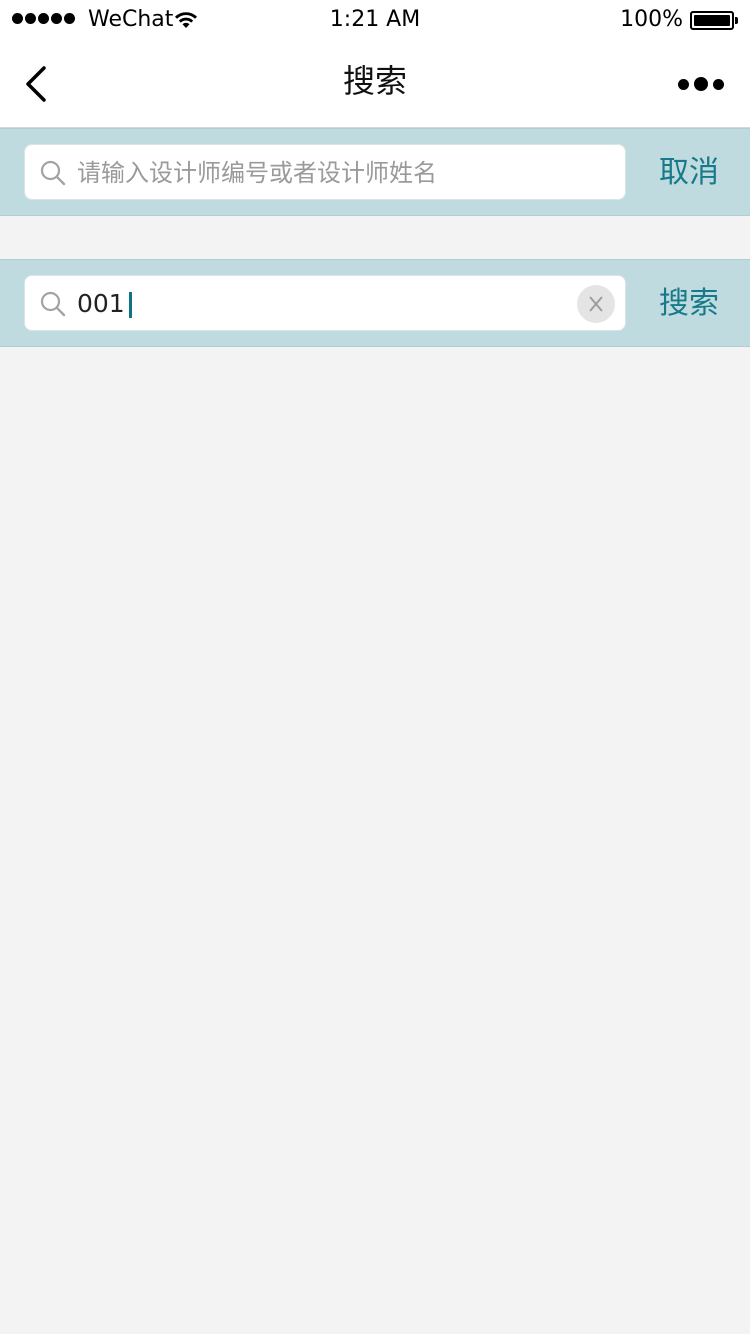 Image resolution: width=750 pixels, height=1334 pixels. I want to click on page-title: 搜索, so click(374, 81).